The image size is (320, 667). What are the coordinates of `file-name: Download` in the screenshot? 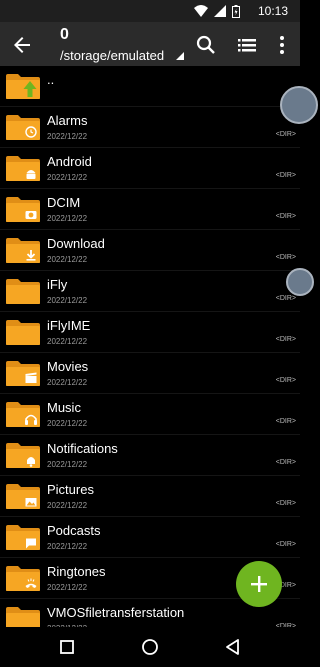 It's located at (76, 243).